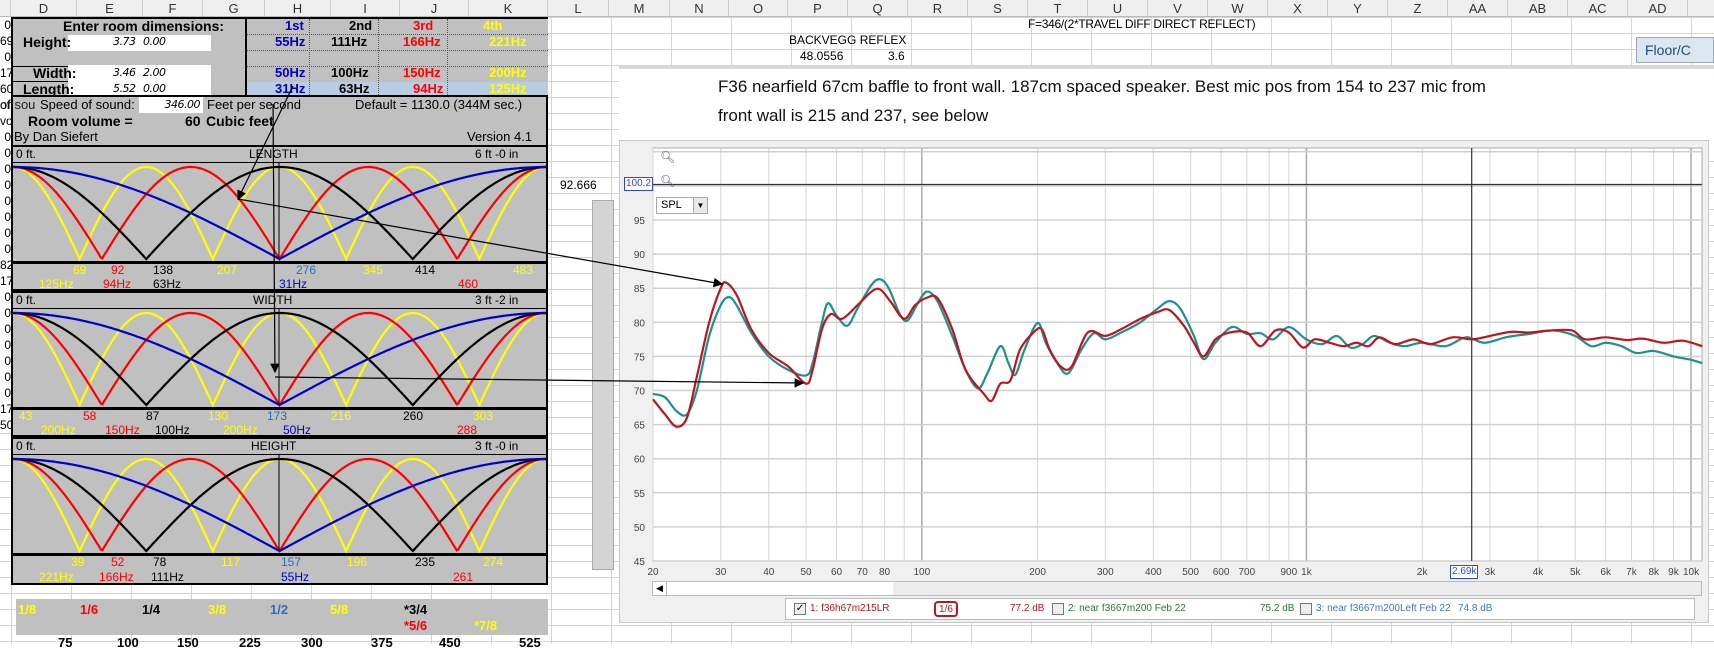 The image size is (1714, 650). Describe the element at coordinates (640, 289) in the screenshot. I see `y-tick-label: 85` at that location.